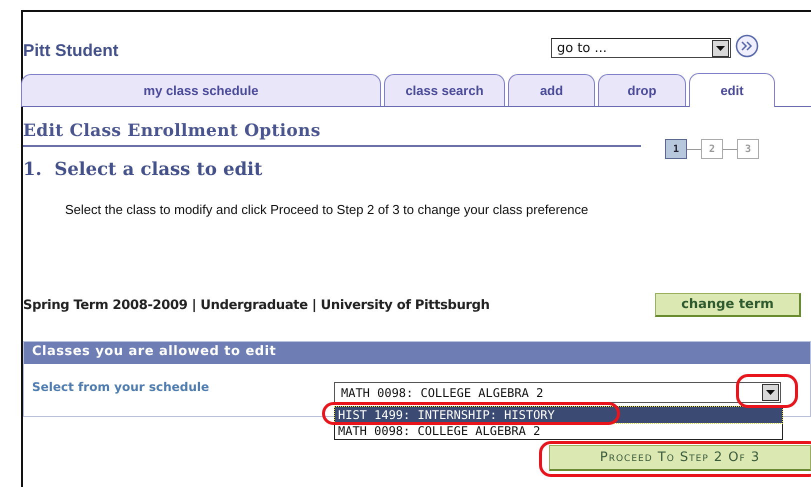  I want to click on proceed-button: Proceed To Step 2 Of 3, so click(680, 458).